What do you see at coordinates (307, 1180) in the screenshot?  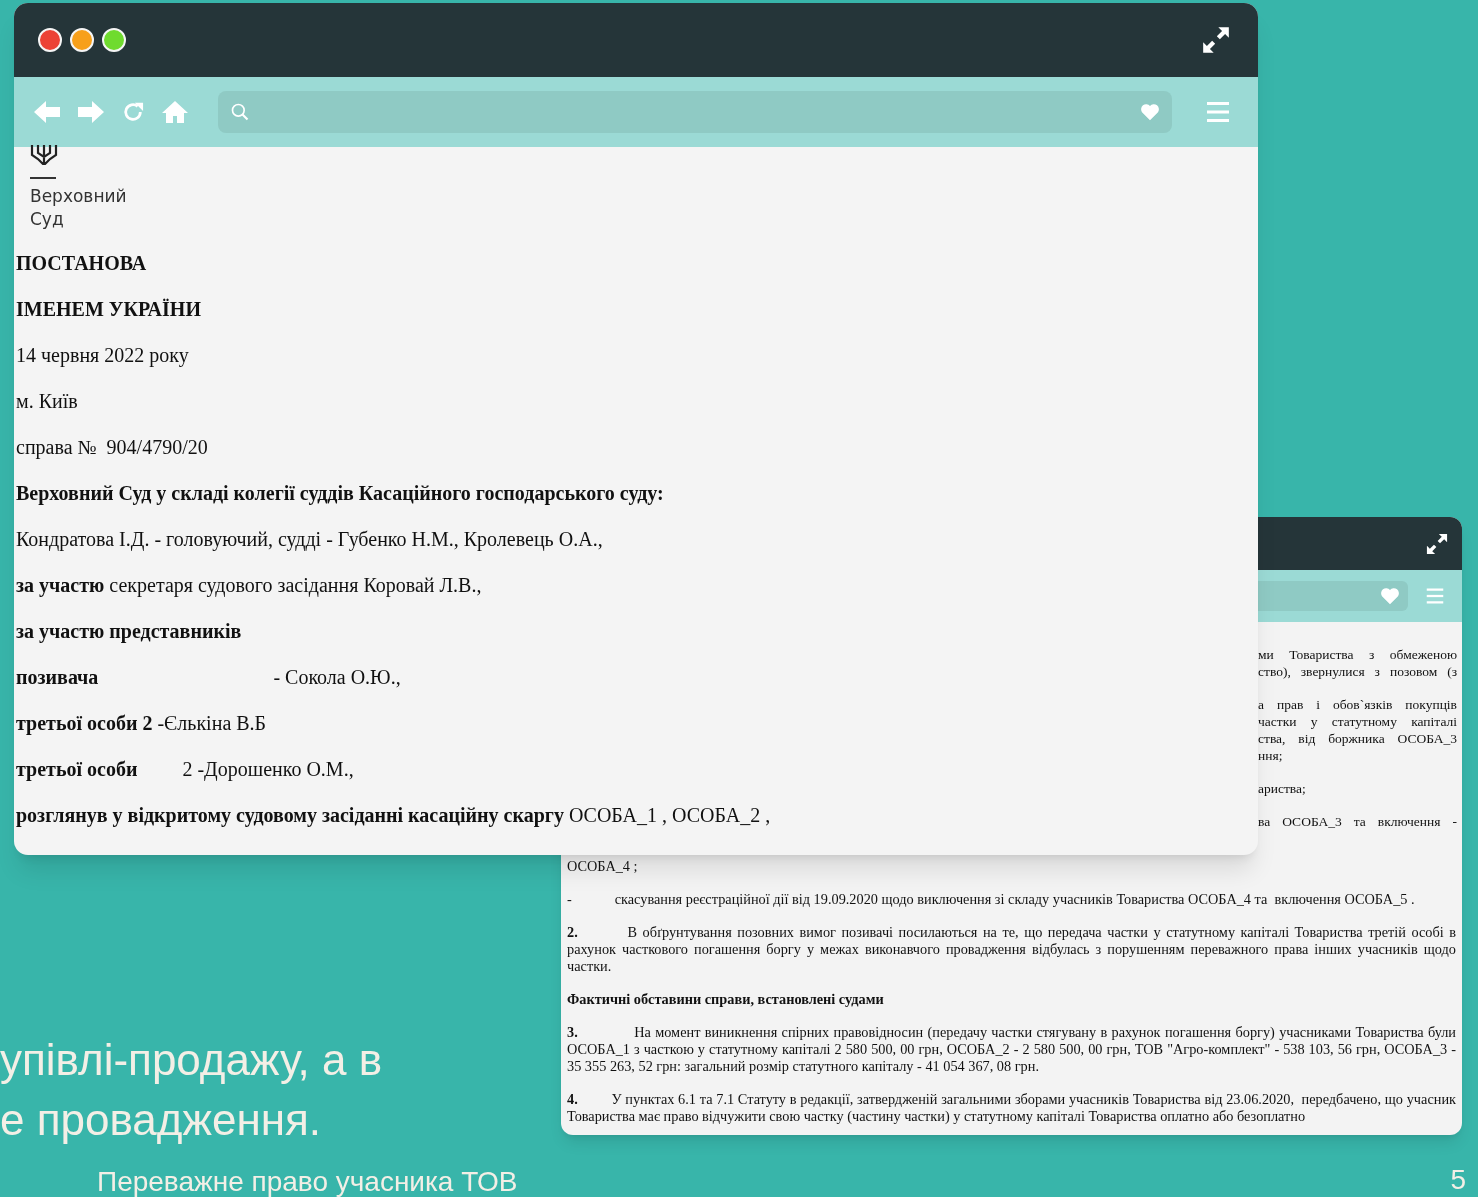 I see `slide-footer: Переважне право учасника ТОВ` at bounding box center [307, 1180].